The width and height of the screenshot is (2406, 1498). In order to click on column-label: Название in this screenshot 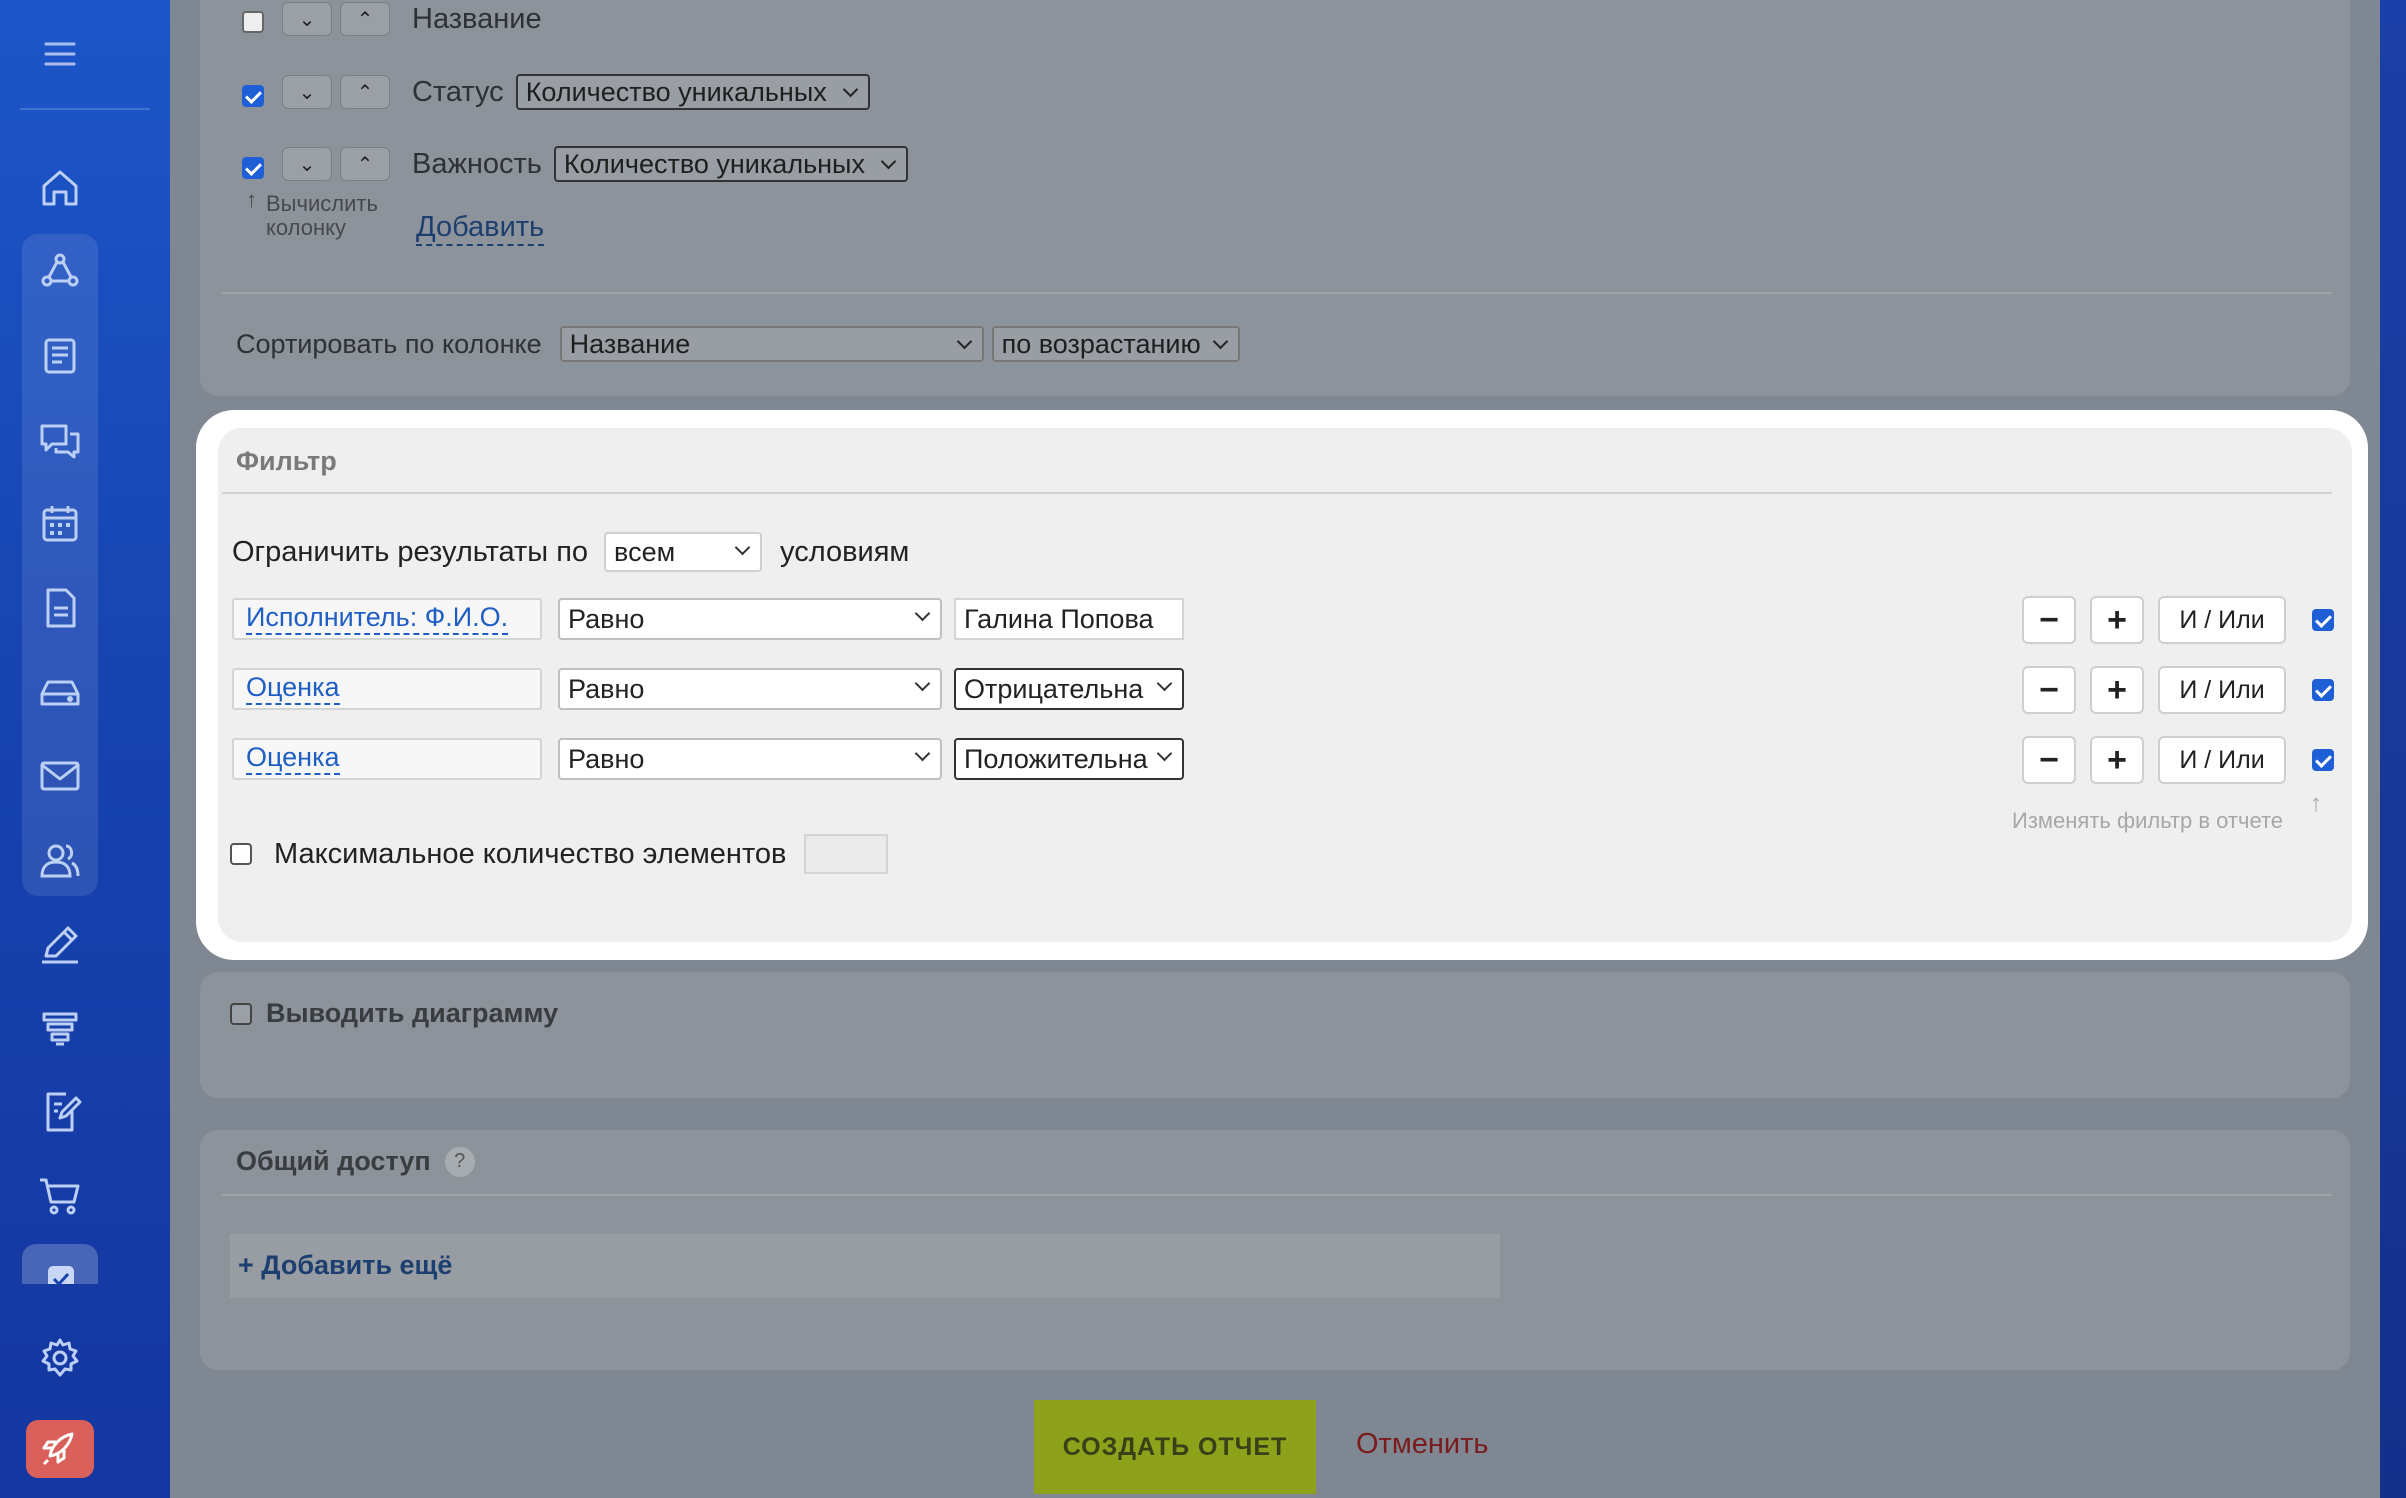, I will do `click(477, 18)`.